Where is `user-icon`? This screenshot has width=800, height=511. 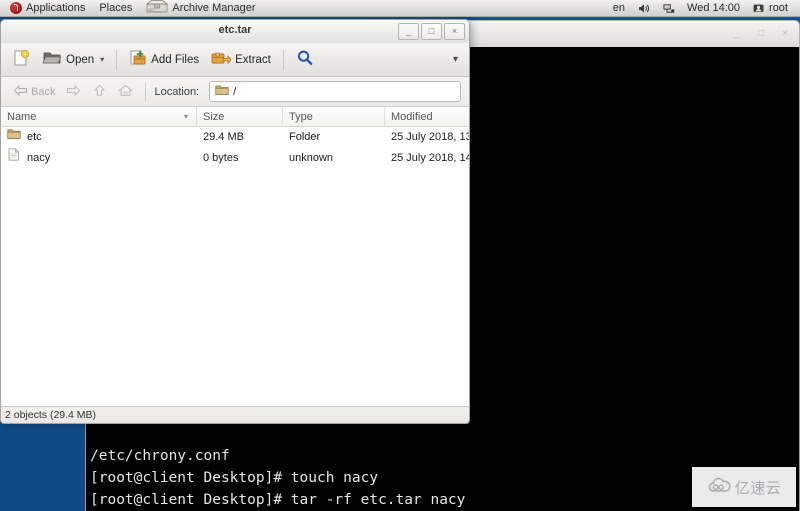 user-icon is located at coordinates (758, 8).